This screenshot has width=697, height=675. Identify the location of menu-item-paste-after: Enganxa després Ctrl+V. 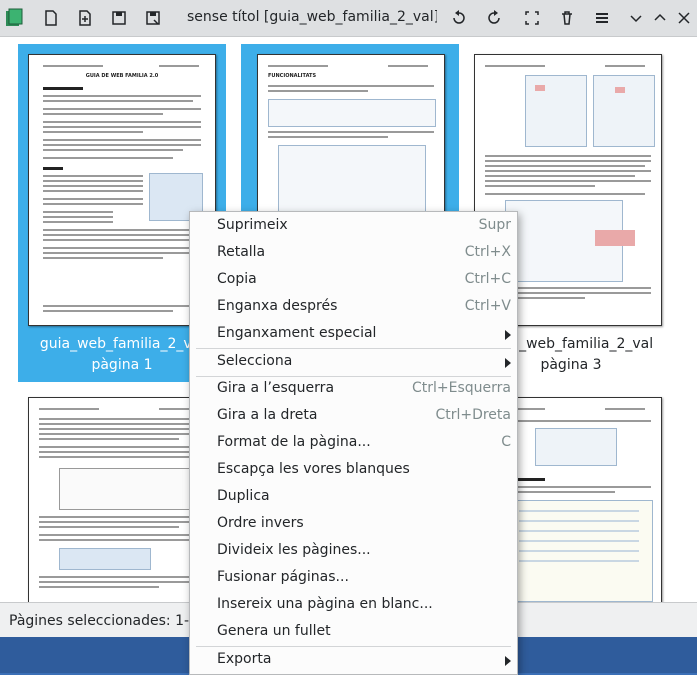
(353, 307).